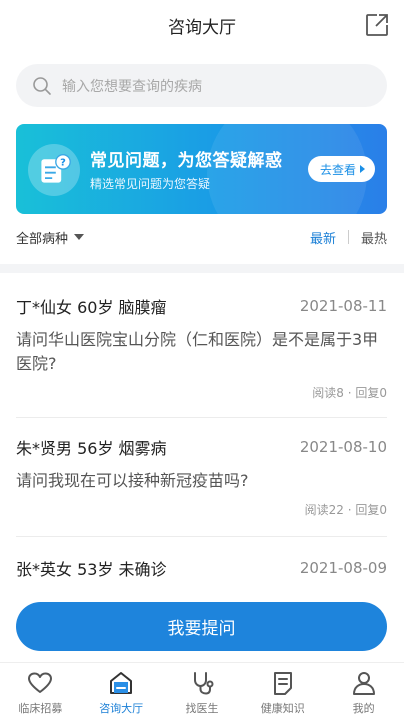  Describe the element at coordinates (42, 239) in the screenshot. I see `category-label: 全部病种` at that location.